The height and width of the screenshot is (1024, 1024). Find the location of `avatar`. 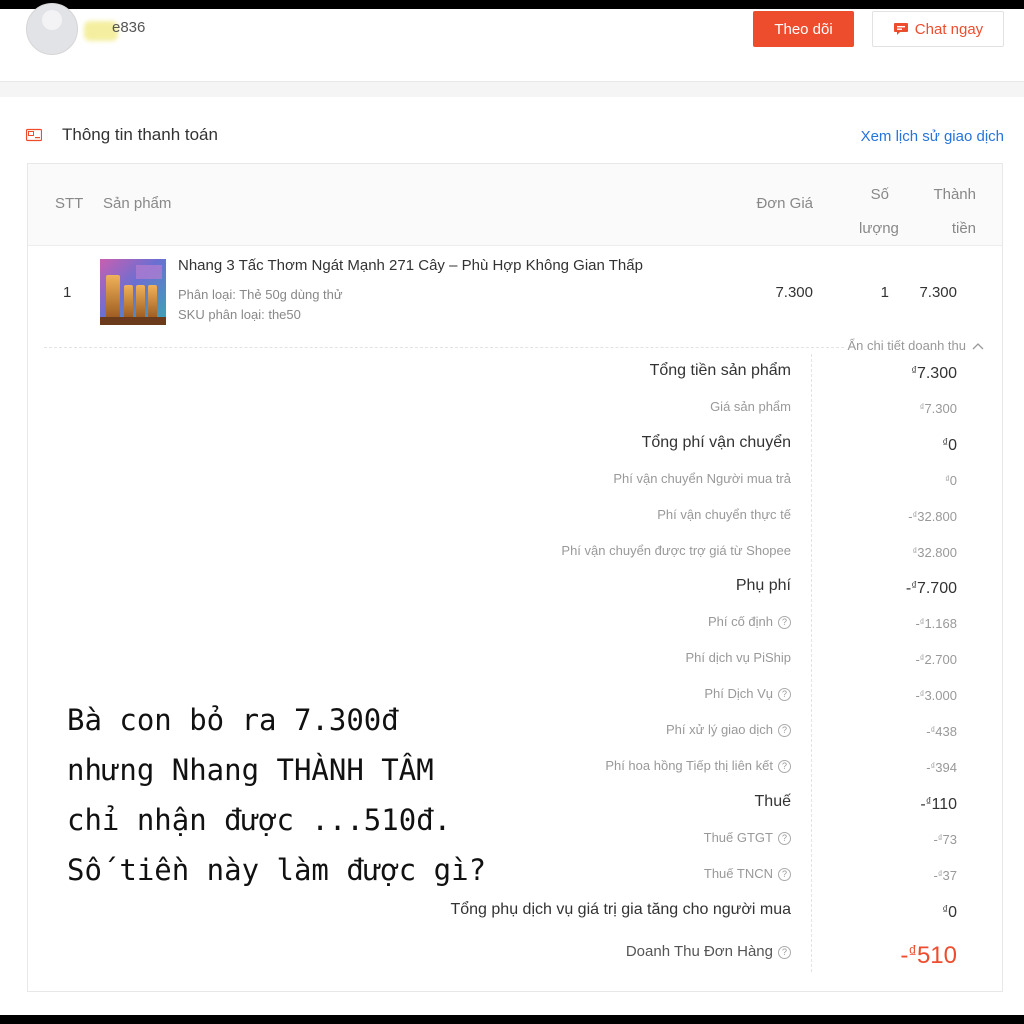

avatar is located at coordinates (52, 29).